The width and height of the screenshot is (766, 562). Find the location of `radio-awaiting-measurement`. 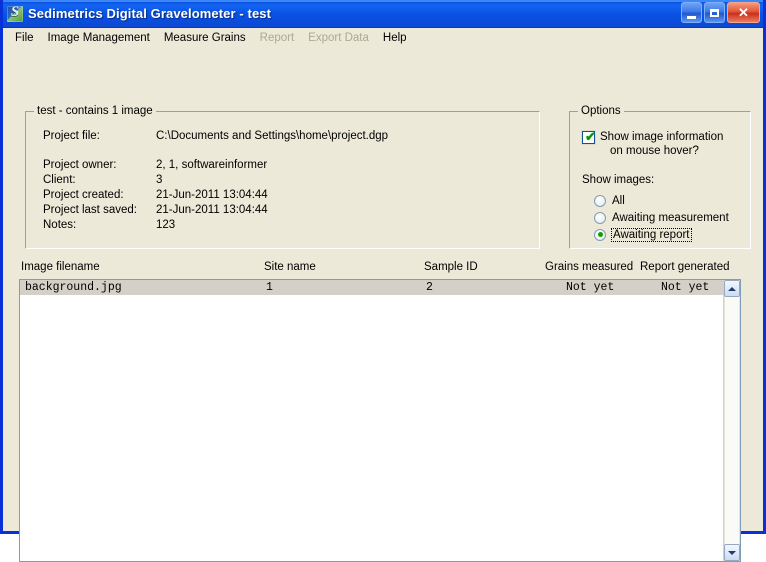

radio-awaiting-measurement is located at coordinates (600, 217).